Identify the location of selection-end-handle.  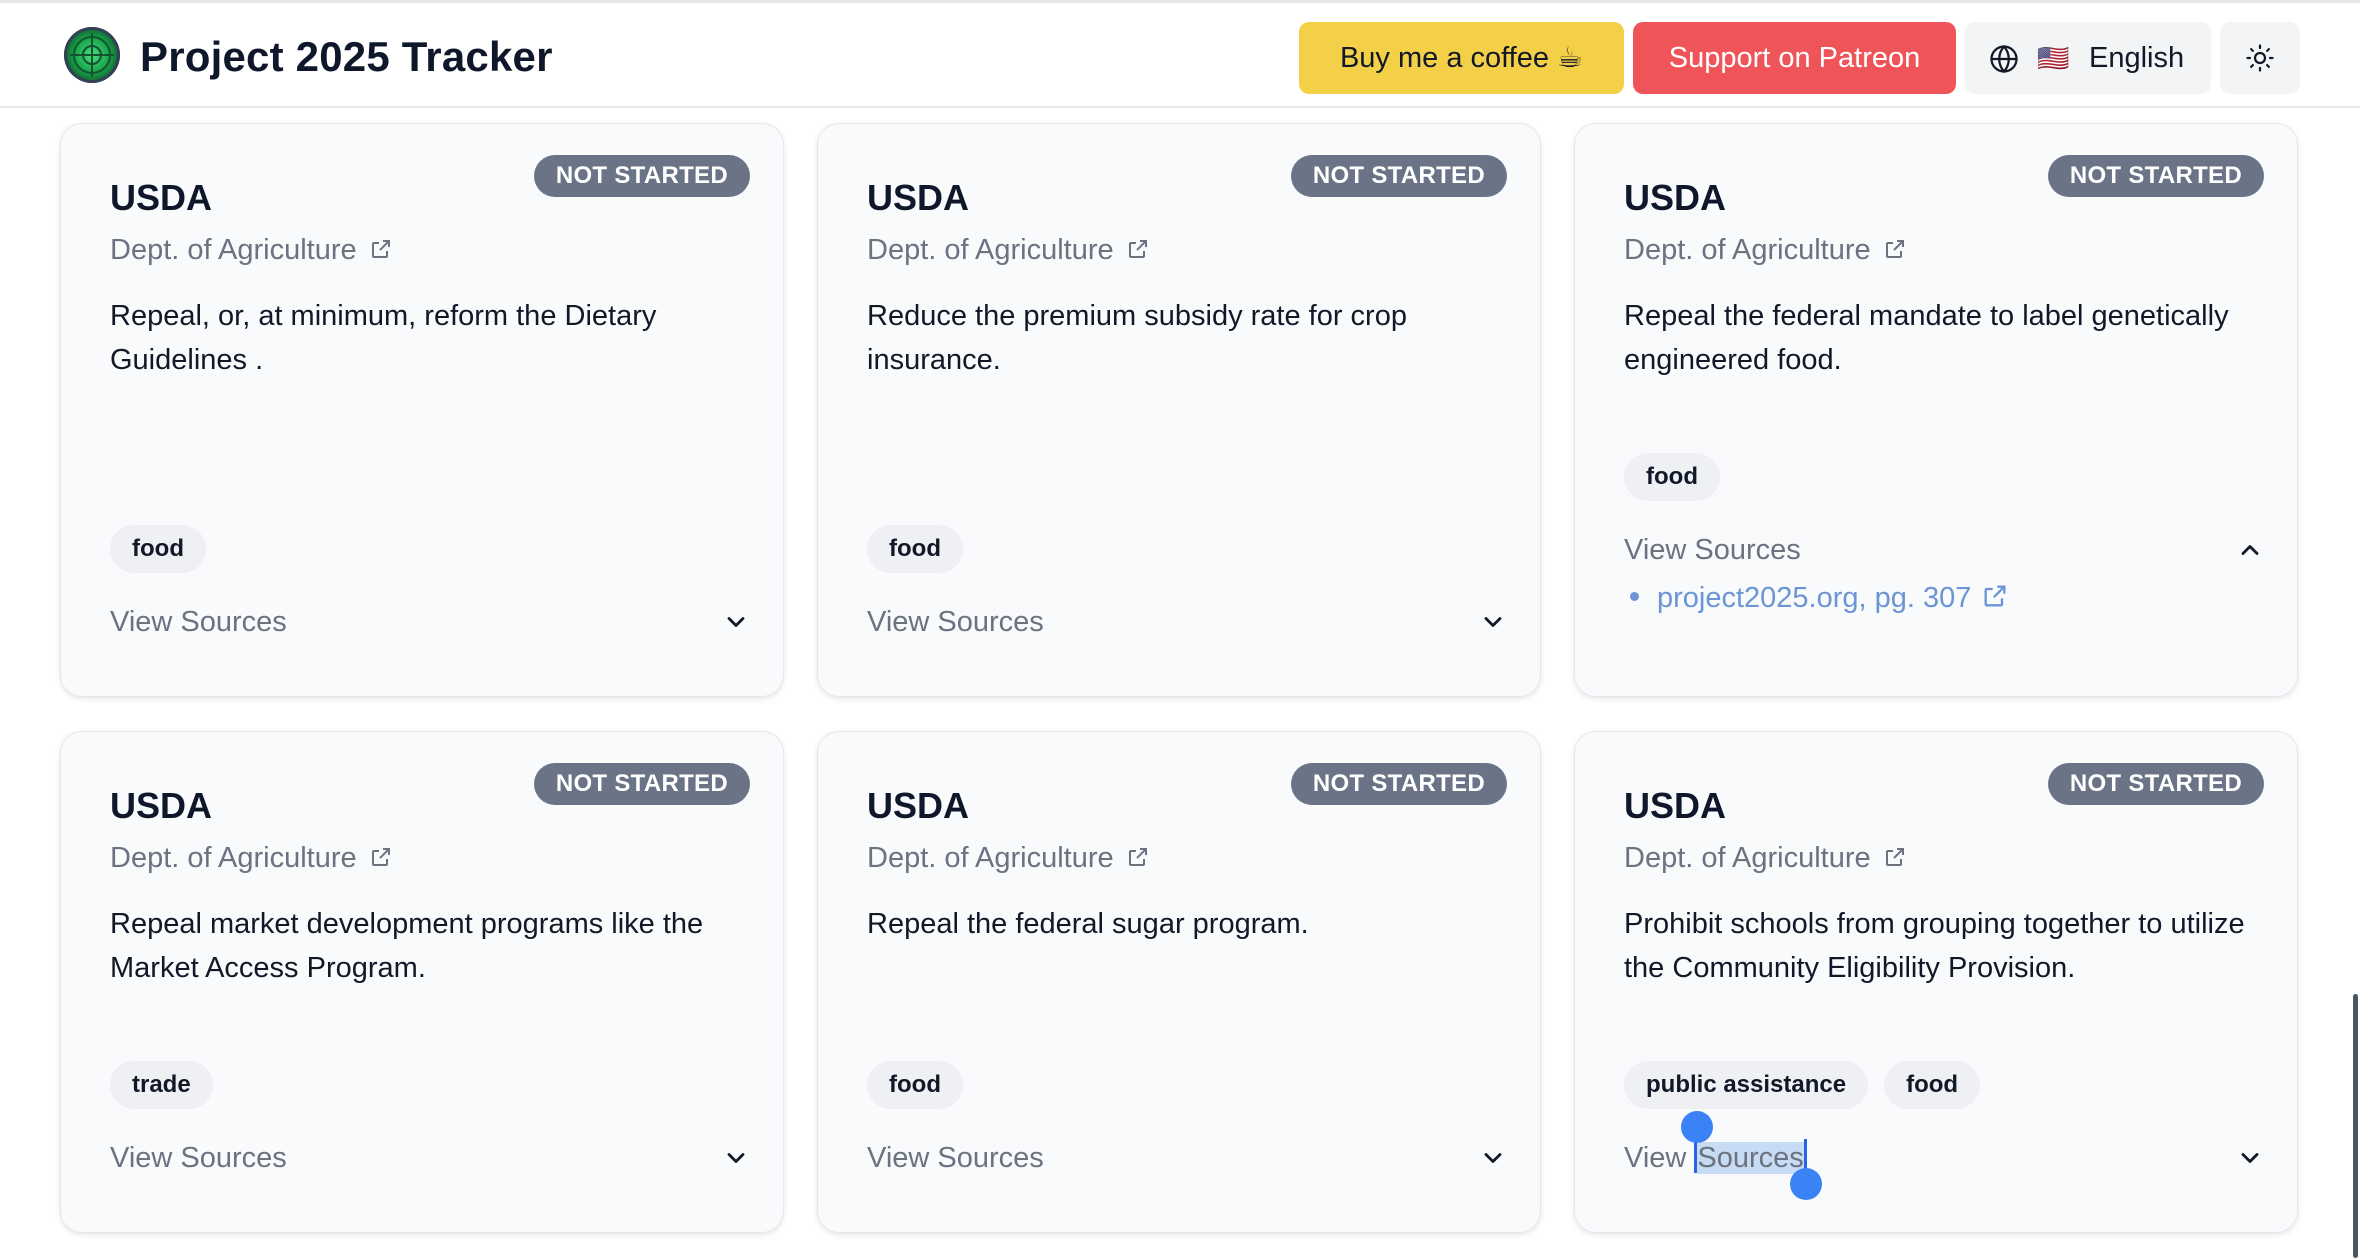
(1806, 1184).